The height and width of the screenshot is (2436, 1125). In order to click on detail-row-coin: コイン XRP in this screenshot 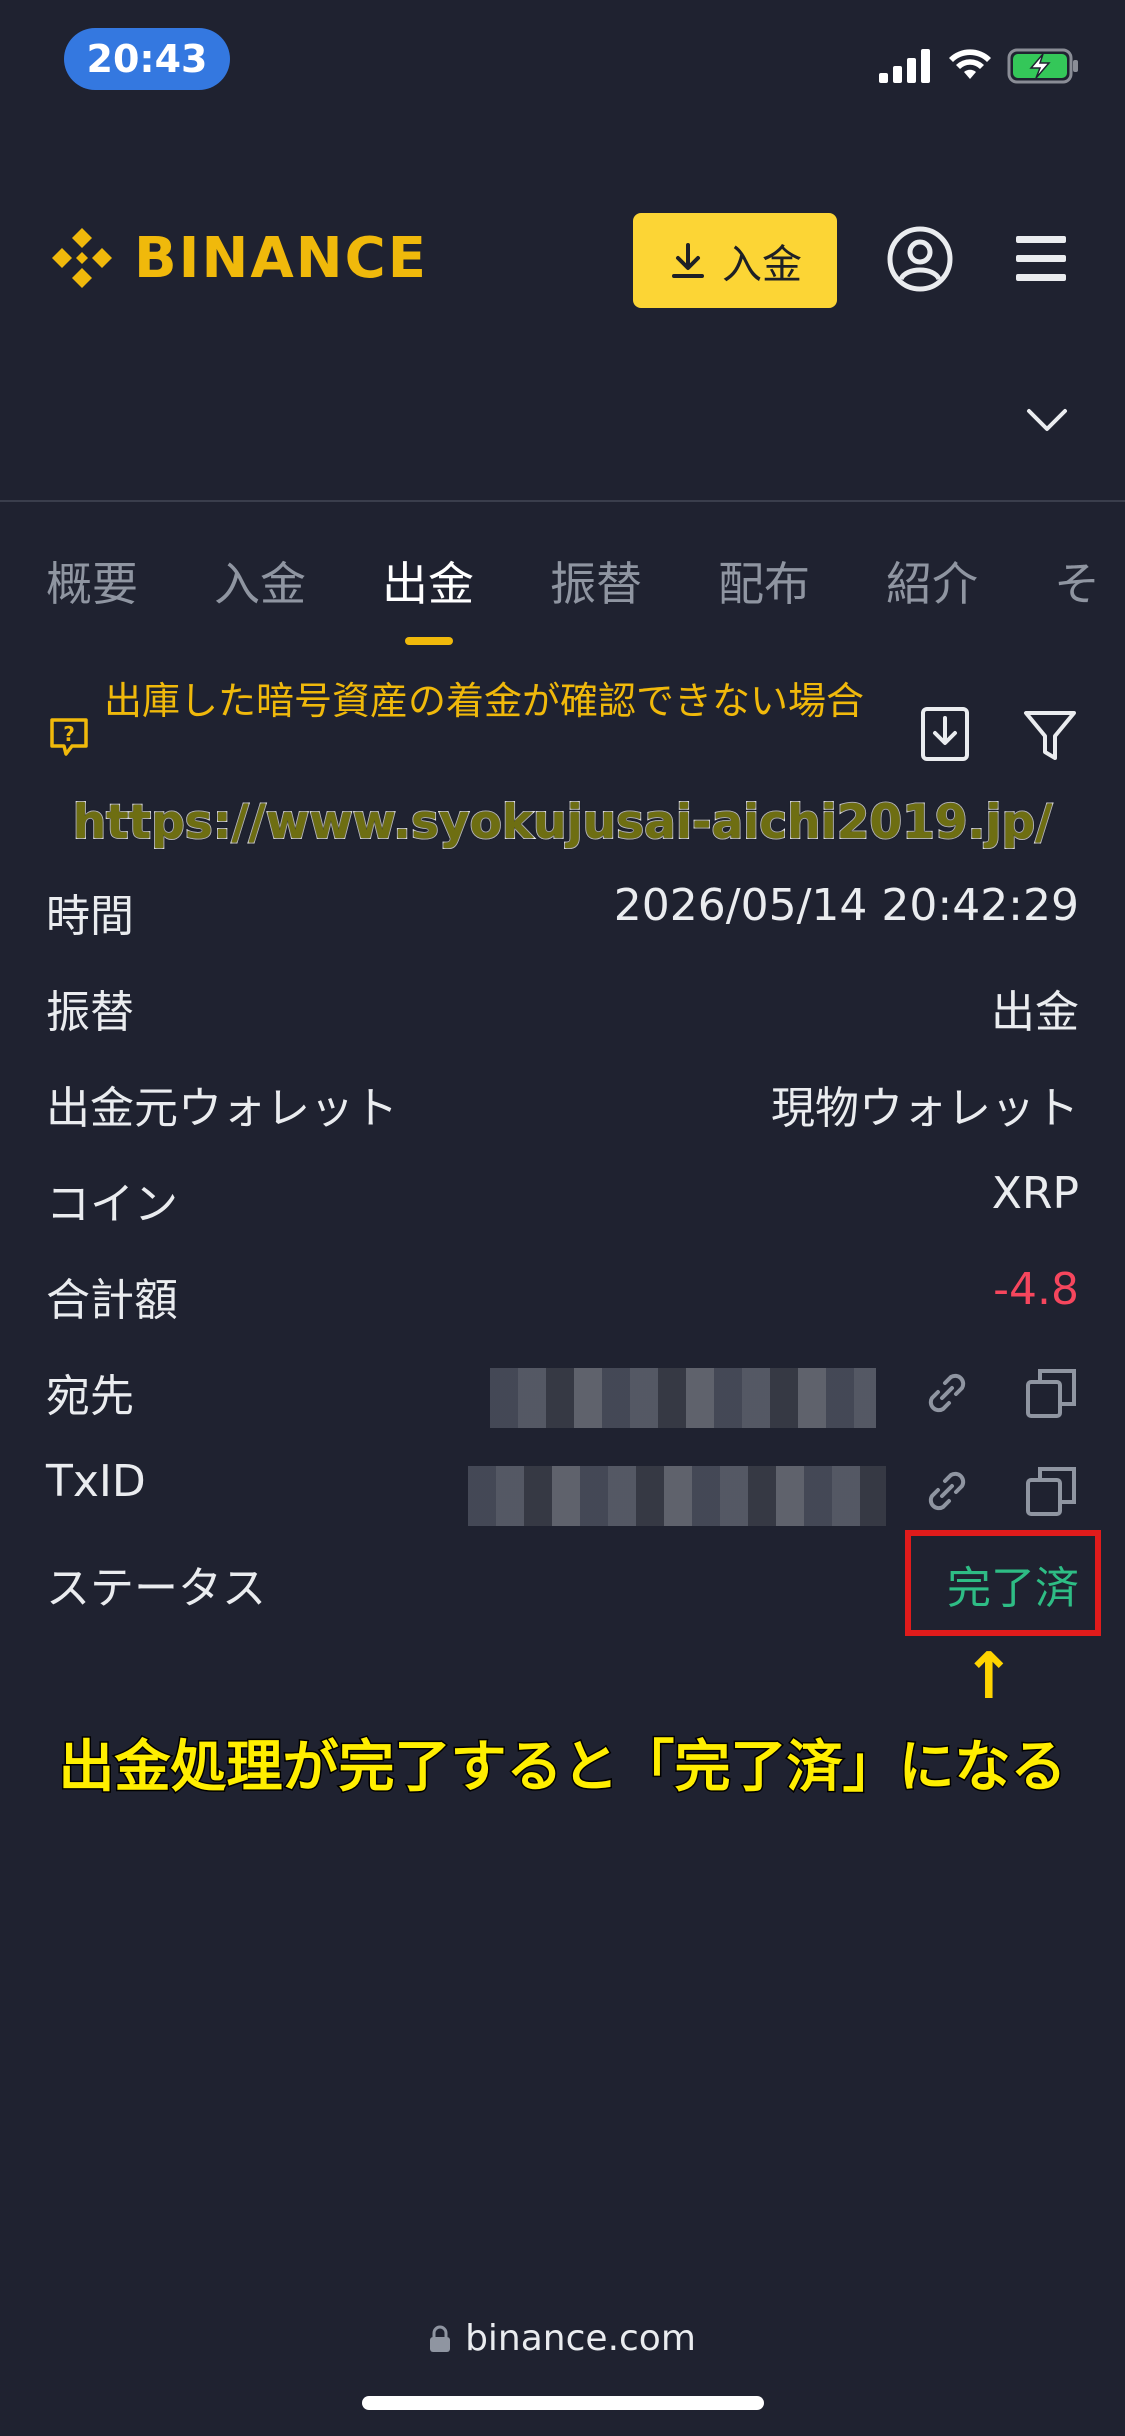, I will do `click(562, 1203)`.